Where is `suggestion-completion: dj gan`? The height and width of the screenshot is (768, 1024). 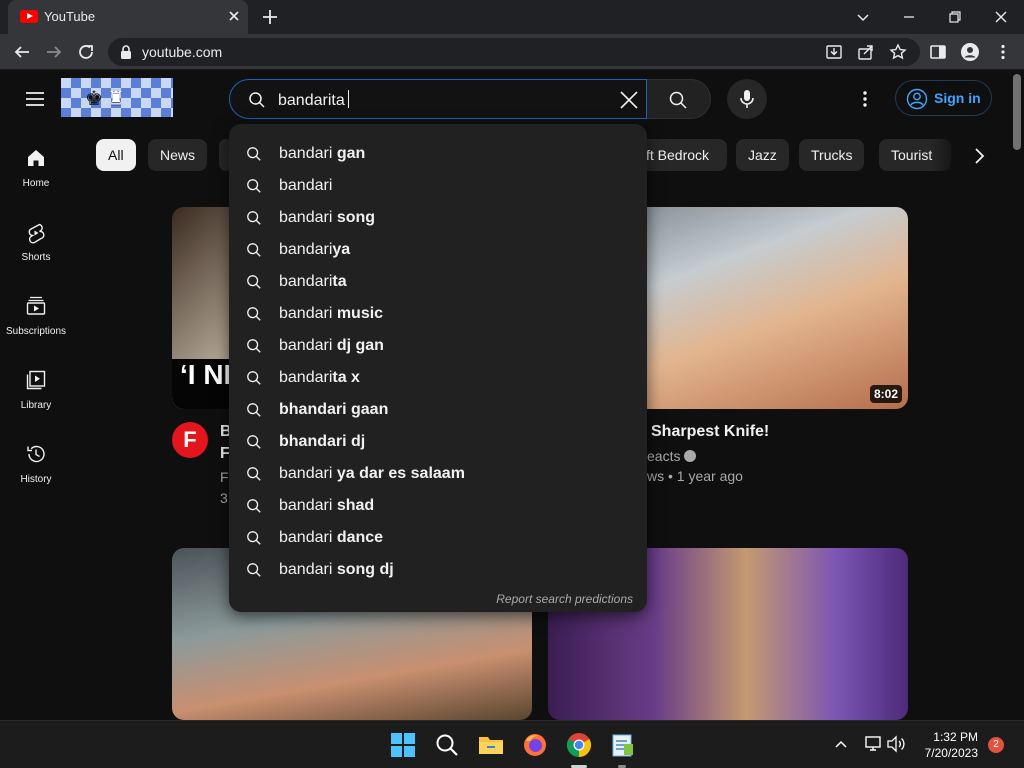 suggestion-completion: dj gan is located at coordinates (358, 345).